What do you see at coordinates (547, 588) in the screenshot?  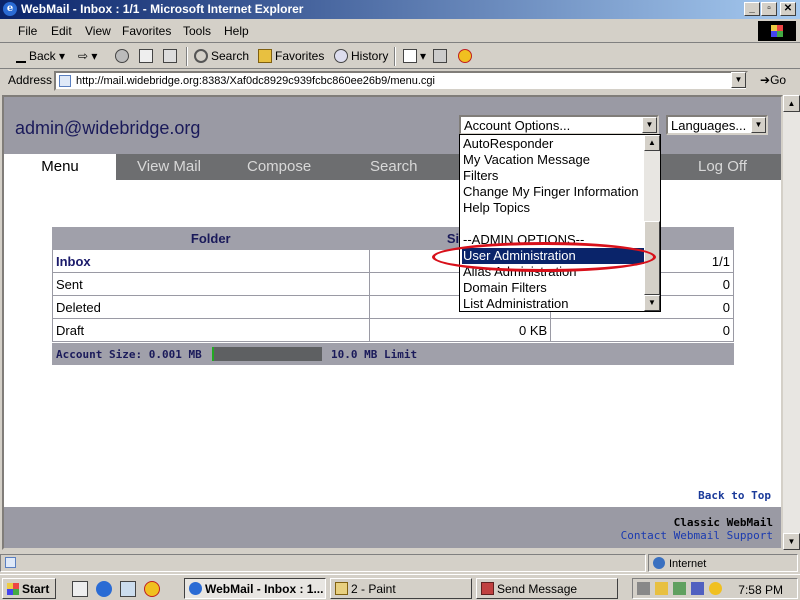 I see `task-send-message: Send Message` at bounding box center [547, 588].